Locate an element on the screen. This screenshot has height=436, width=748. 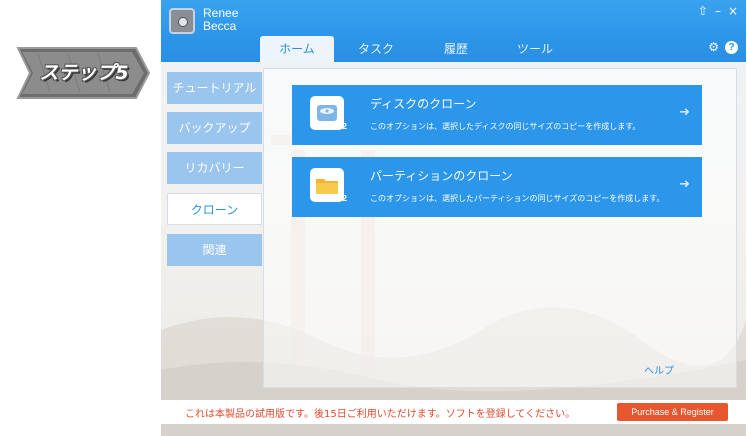
step-badge-label: ステップ5 is located at coordinates (84, 73).